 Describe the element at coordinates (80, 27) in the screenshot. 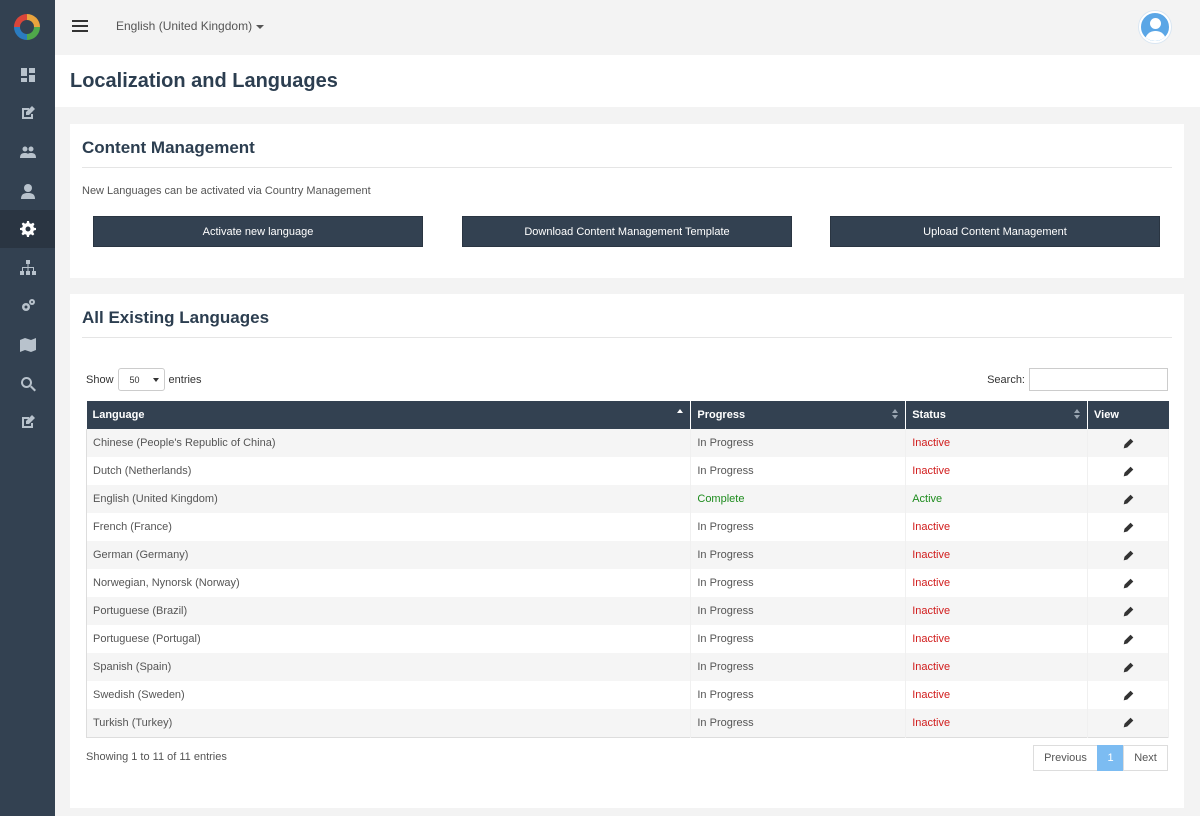

I see `menu-toggle-icon` at that location.